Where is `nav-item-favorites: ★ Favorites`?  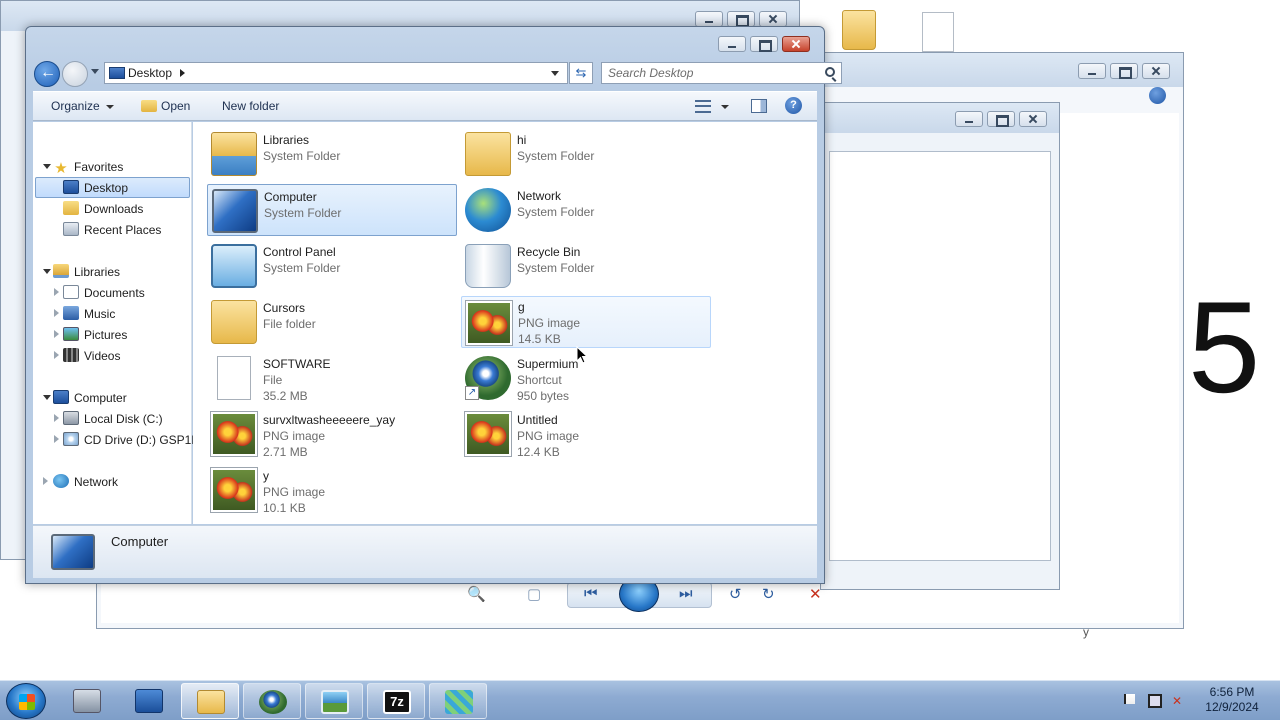
nav-item-favorites: ★ Favorites is located at coordinates (88, 167).